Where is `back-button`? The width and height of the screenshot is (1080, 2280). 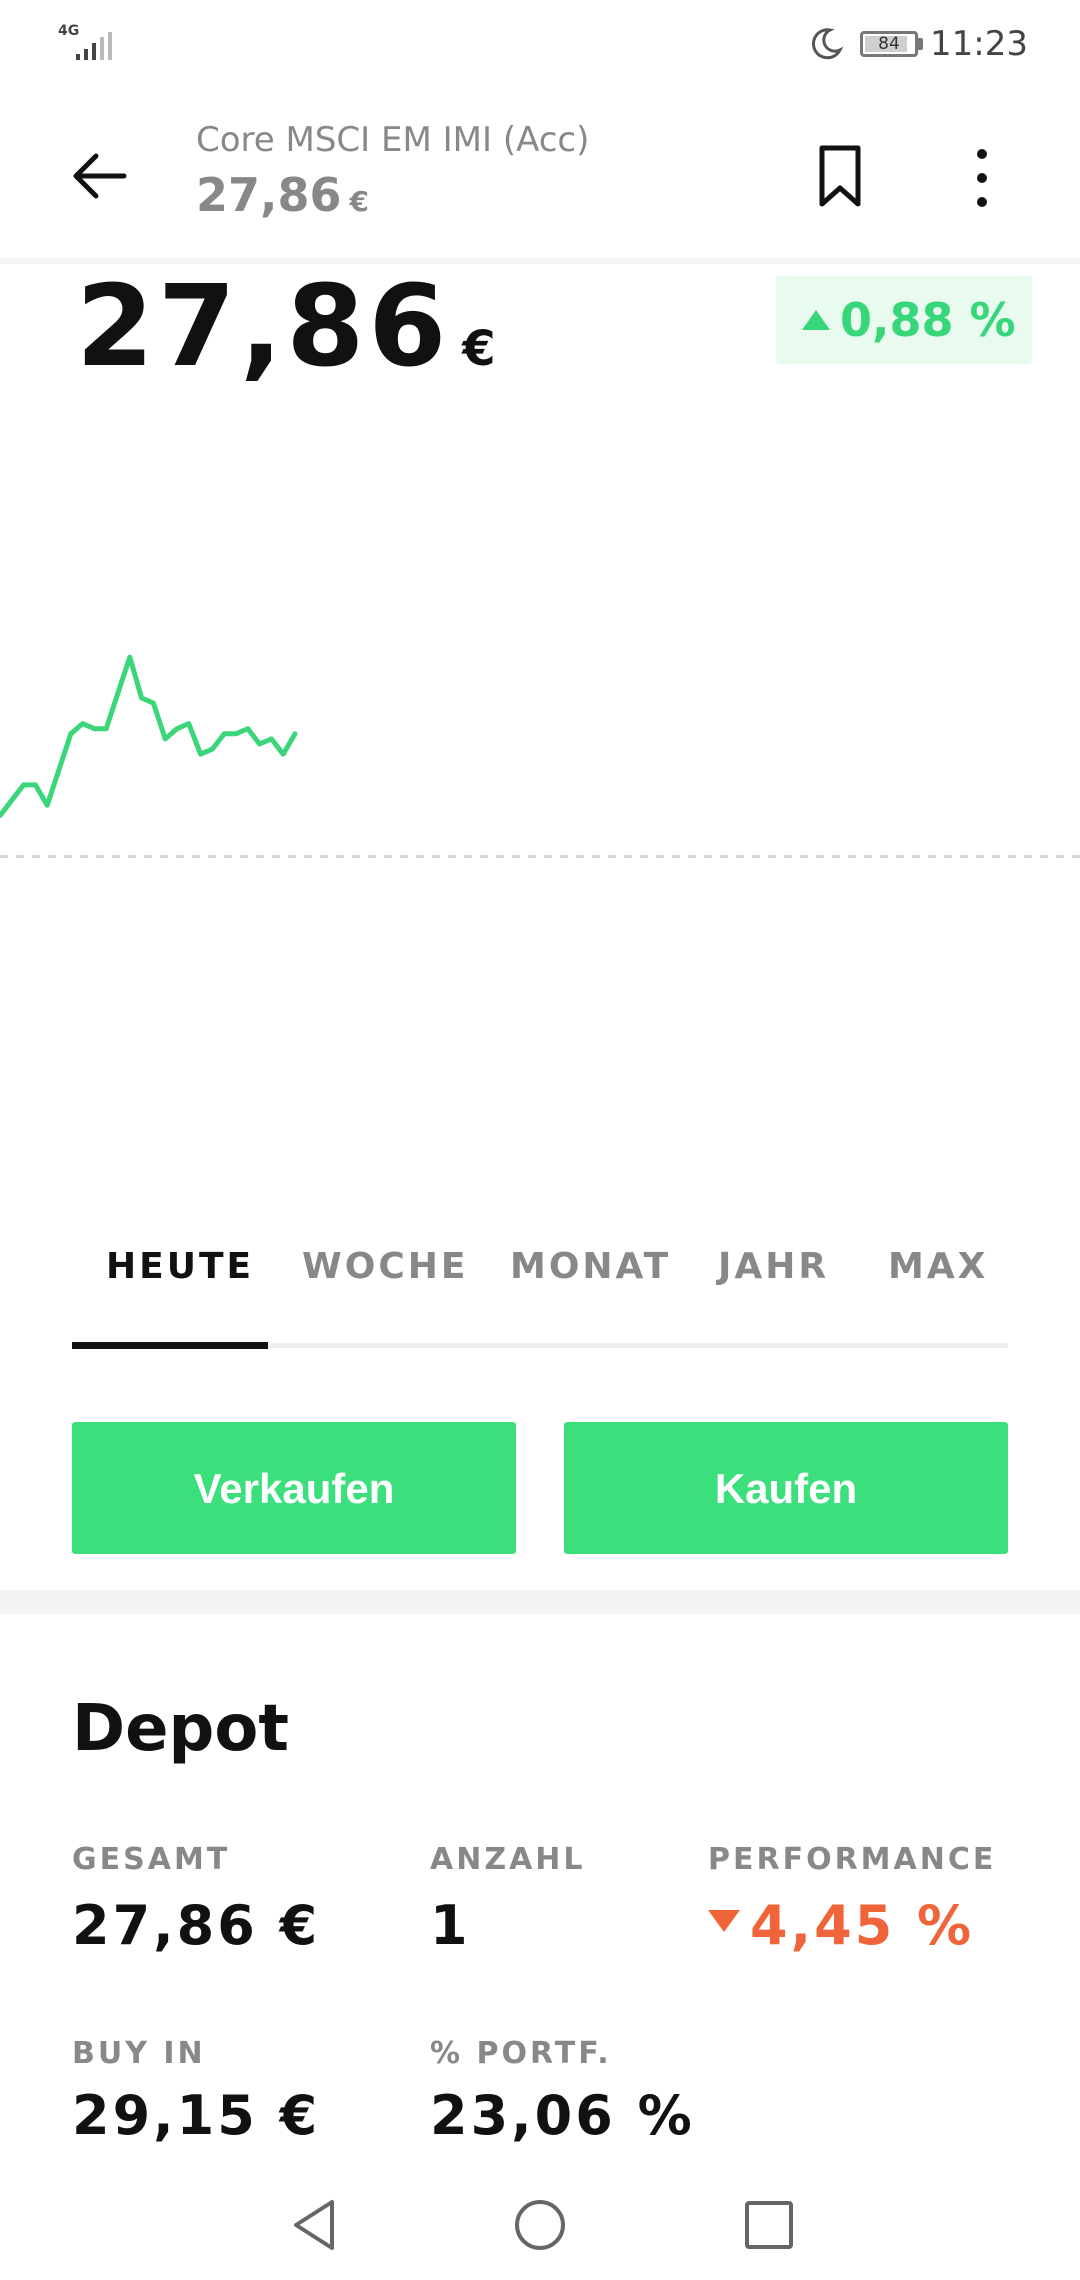 back-button is located at coordinates (100, 176).